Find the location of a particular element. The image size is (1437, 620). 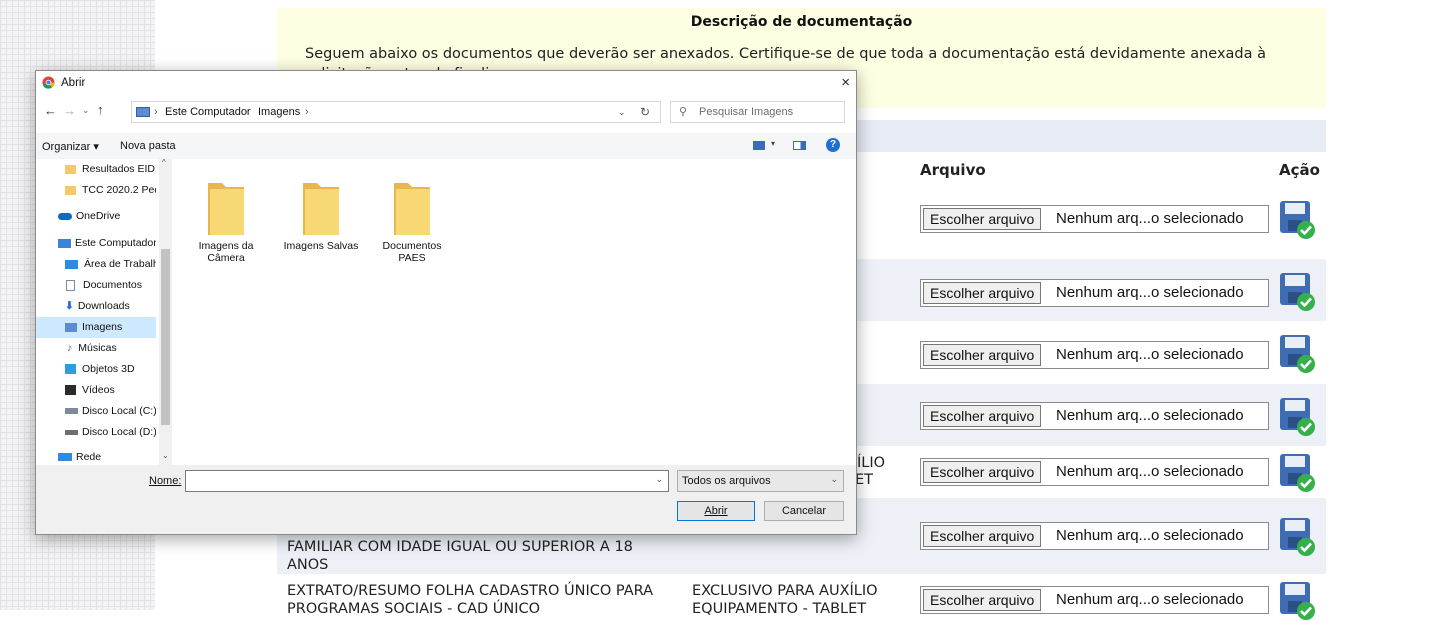

nav-item-onedrive: OneDrive is located at coordinates (96, 216).